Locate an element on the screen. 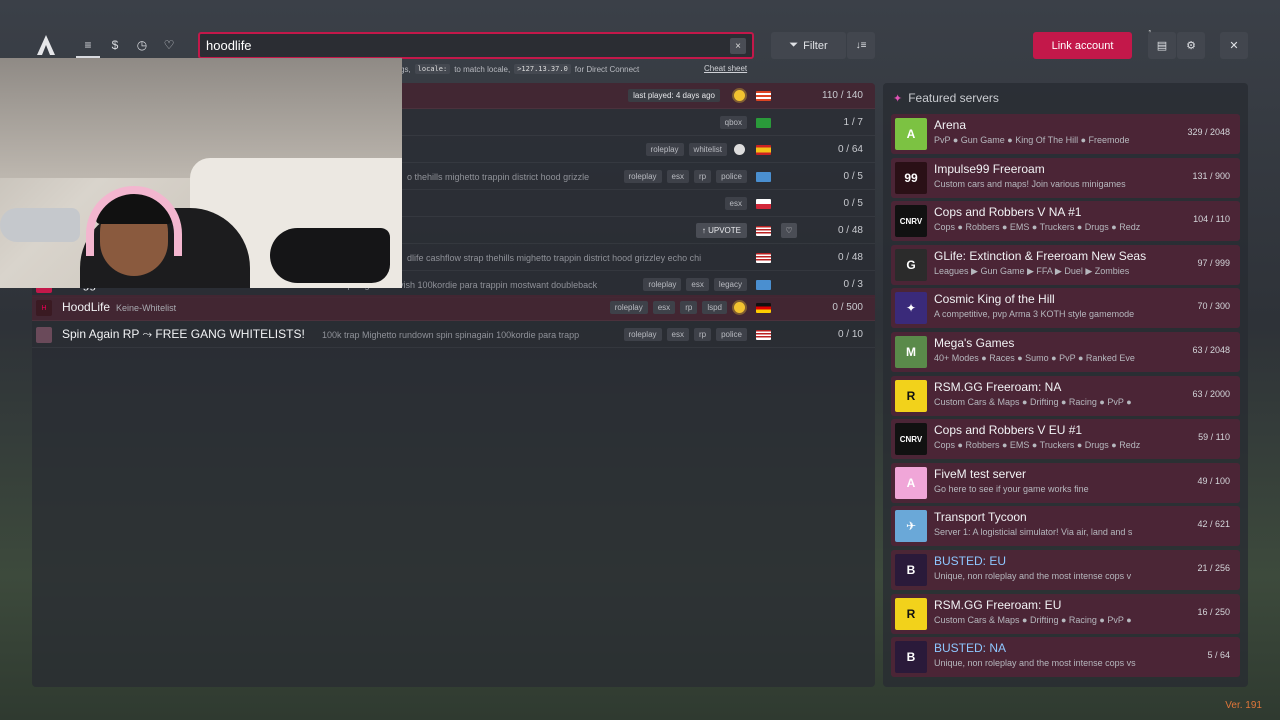 The width and height of the screenshot is (1280, 720). logo-icon is located at coordinates (46, 45).